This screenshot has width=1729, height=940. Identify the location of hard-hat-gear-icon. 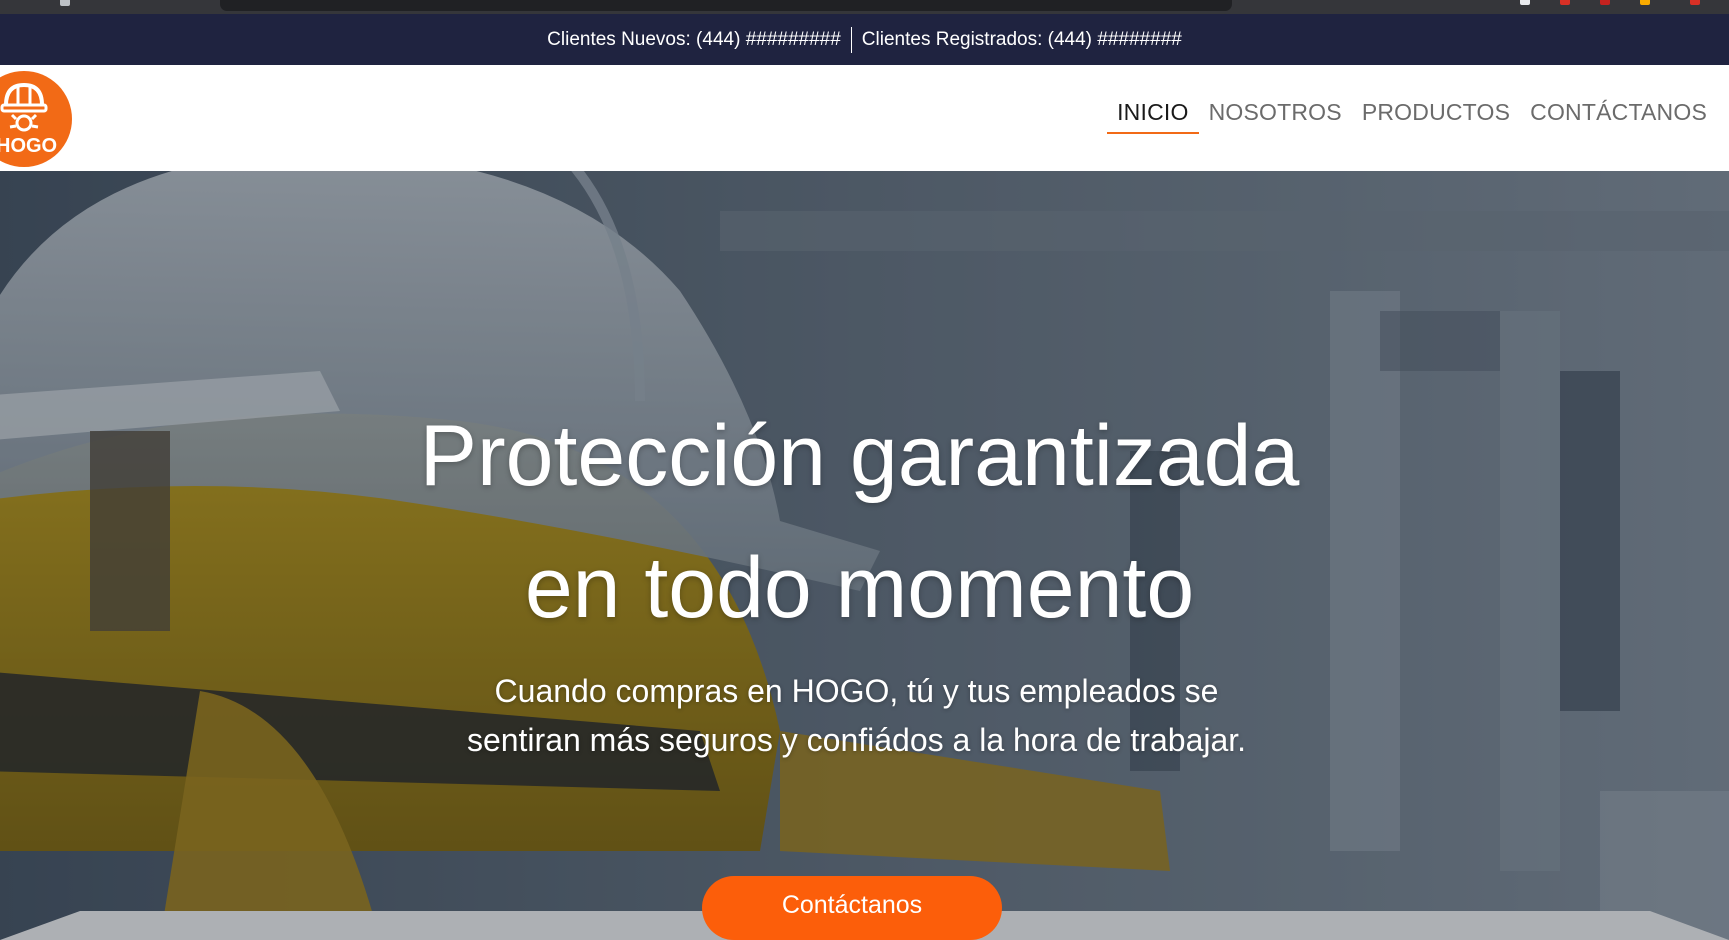
(24, 107).